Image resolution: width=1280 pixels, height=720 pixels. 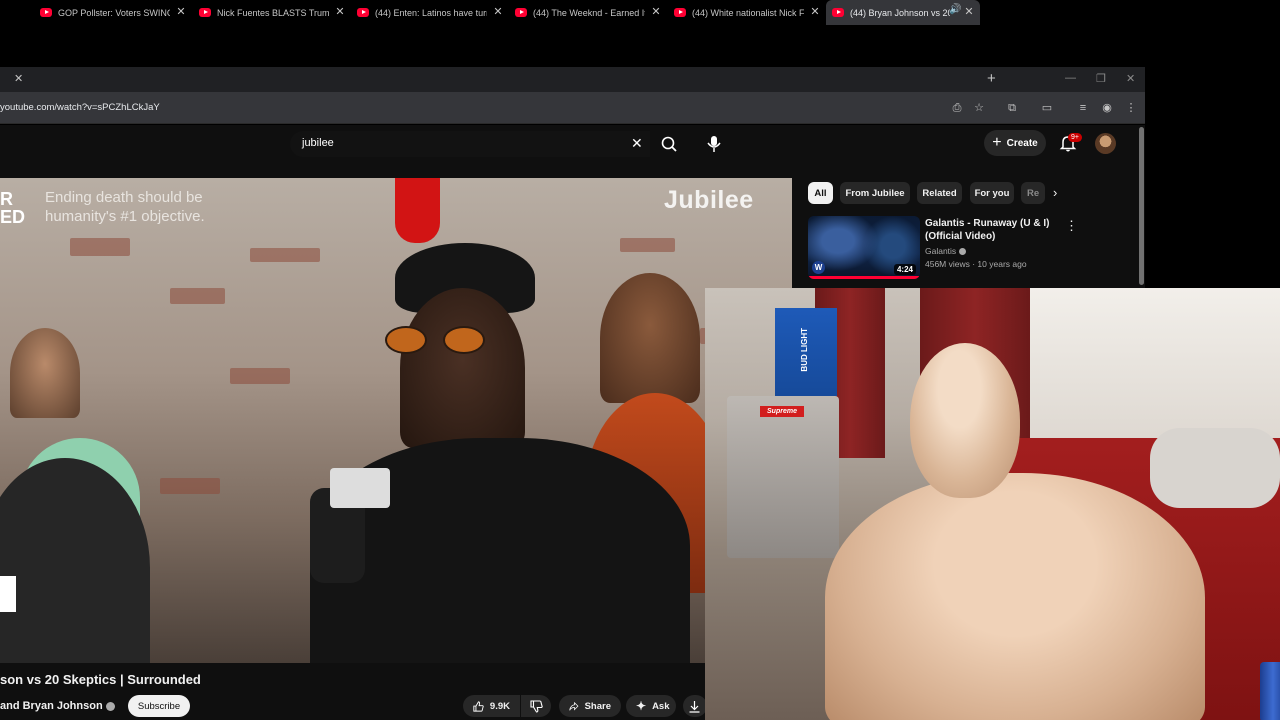 I want to click on chip-from-jubilee: From Jubilee, so click(x=875, y=193).